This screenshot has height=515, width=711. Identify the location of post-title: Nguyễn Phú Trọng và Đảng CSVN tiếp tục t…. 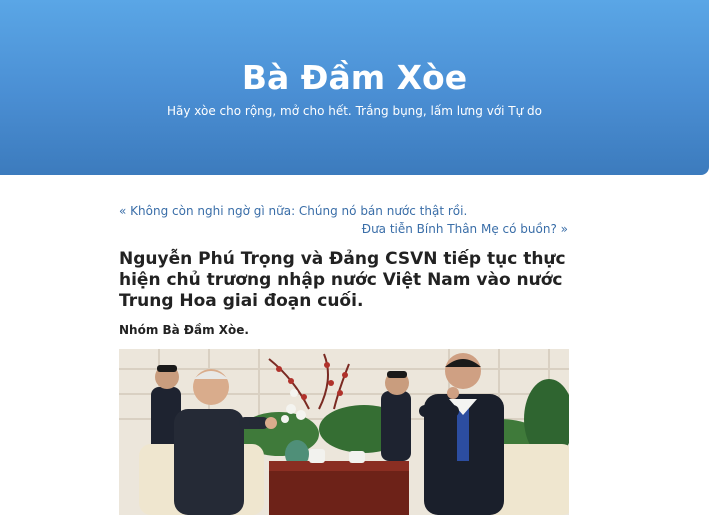
(342, 280).